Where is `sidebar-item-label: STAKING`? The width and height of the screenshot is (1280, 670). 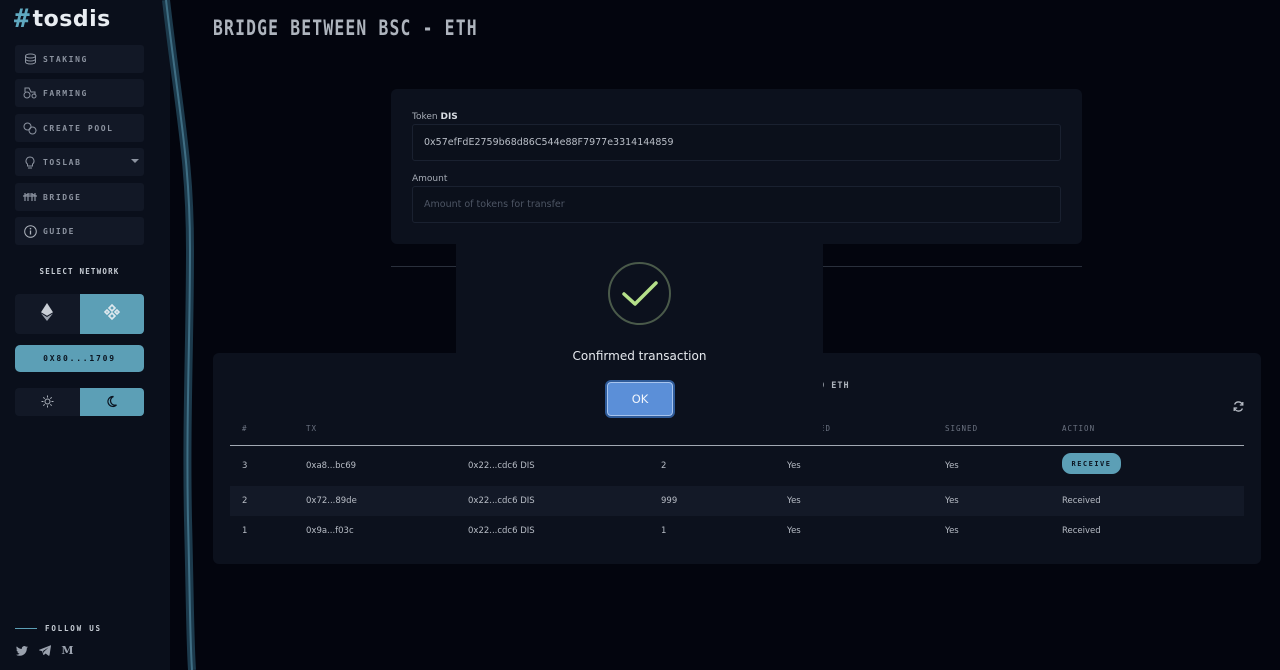
sidebar-item-label: STAKING is located at coordinates (65, 59).